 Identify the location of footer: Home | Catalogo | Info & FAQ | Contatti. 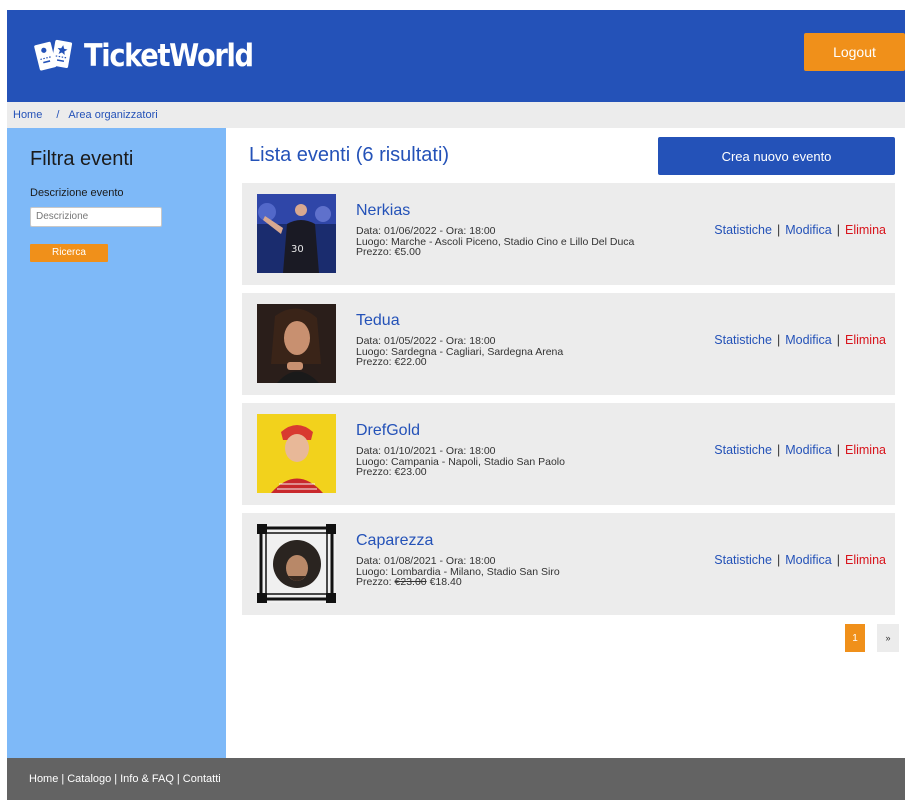
(456, 779).